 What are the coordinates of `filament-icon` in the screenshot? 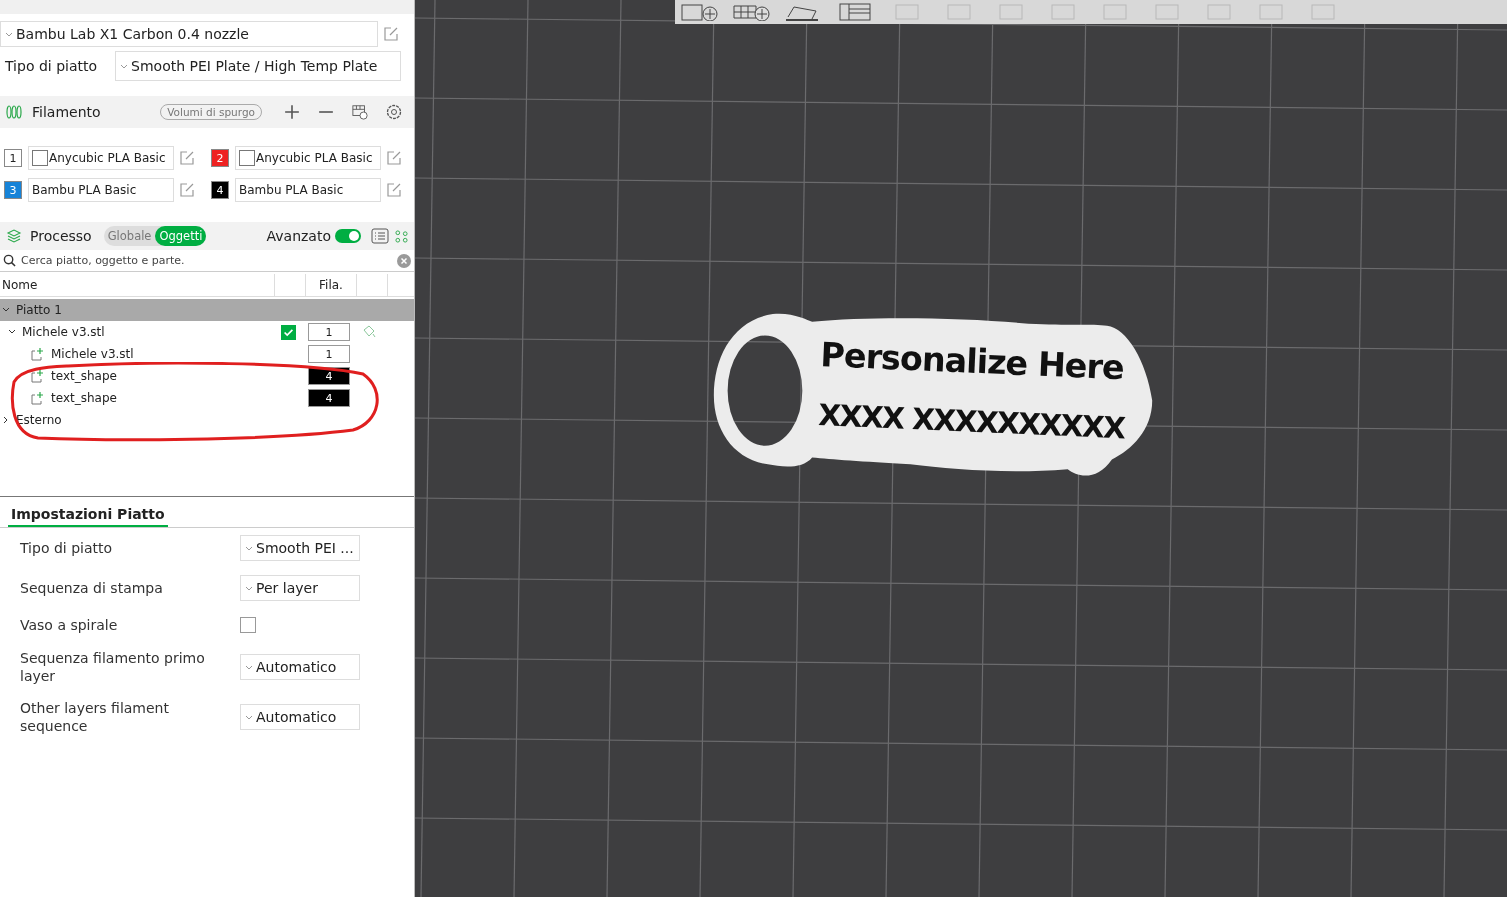 It's located at (14, 112).